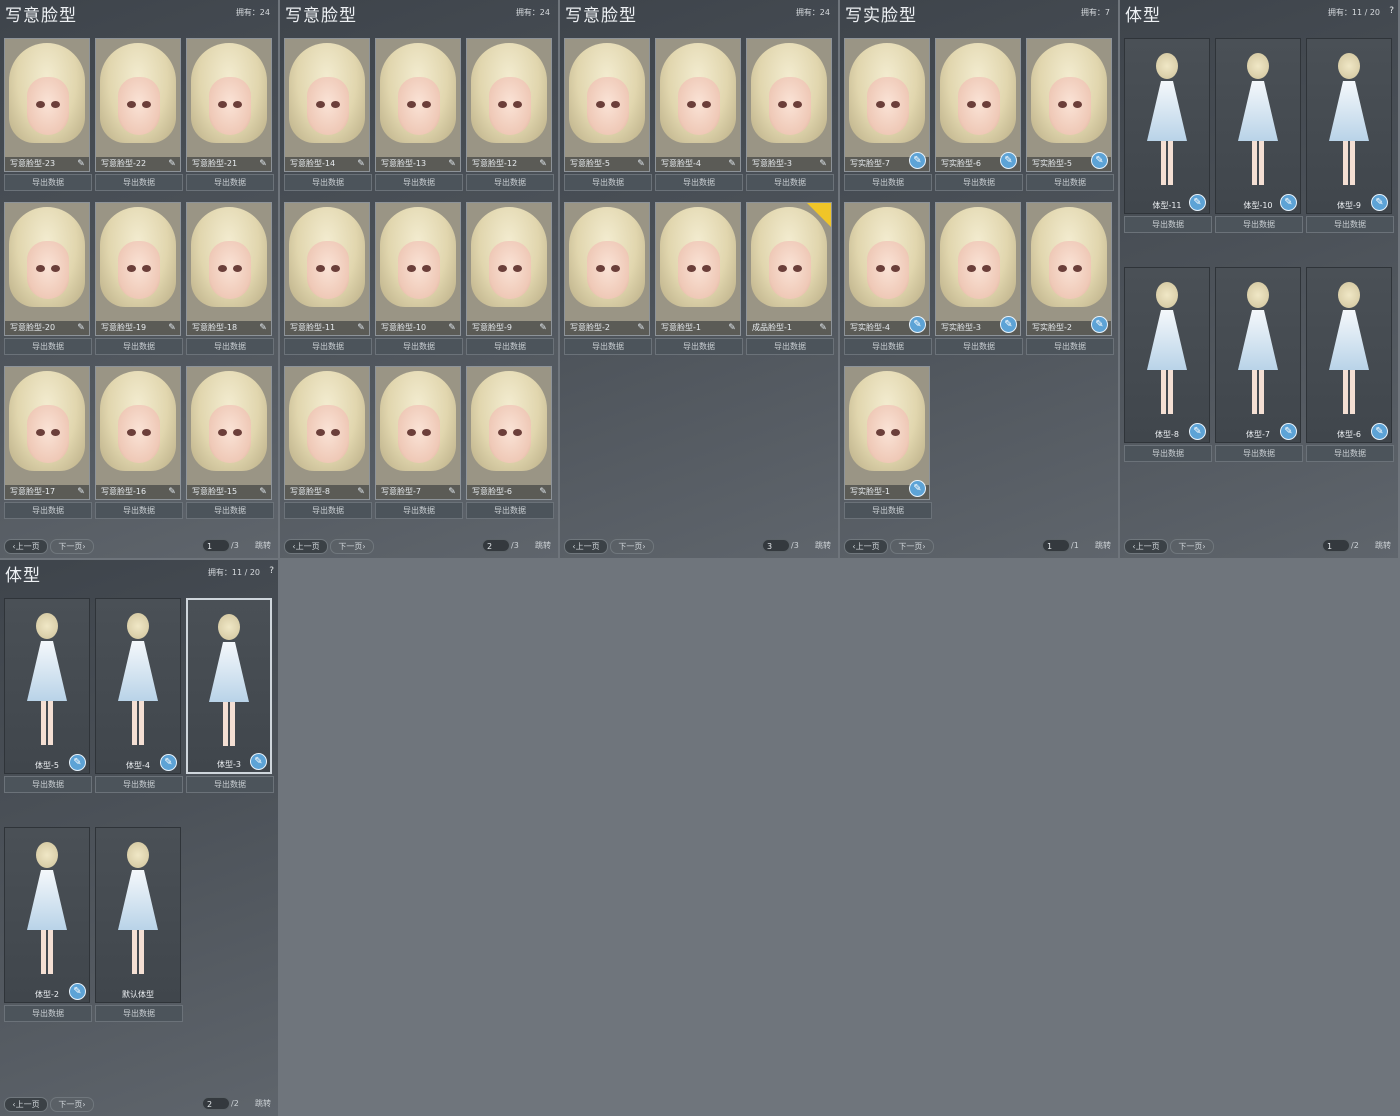 Image resolution: width=1400 pixels, height=1116 pixels. What do you see at coordinates (229, 269) in the screenshot?
I see `face-card: 写意脸型-18 ✎` at bounding box center [229, 269].